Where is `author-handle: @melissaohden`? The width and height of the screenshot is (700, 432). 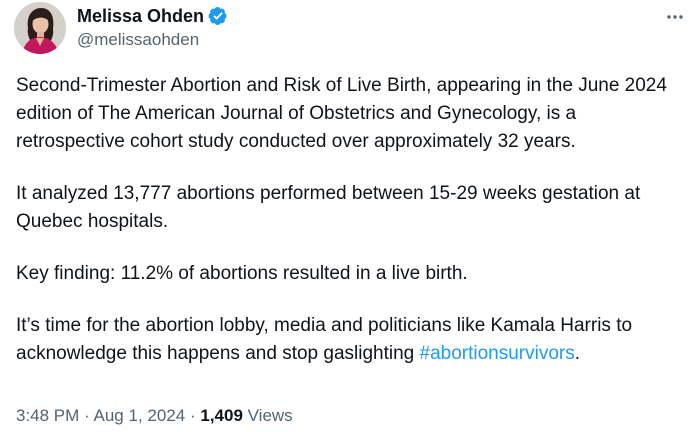 author-handle: @melissaohden is located at coordinates (152, 40).